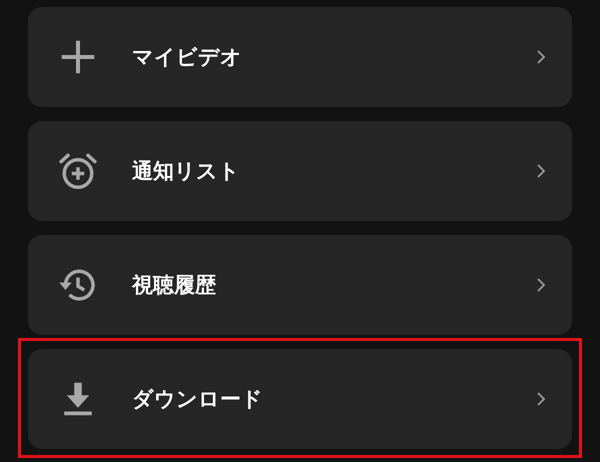 This screenshot has height=462, width=600. Describe the element at coordinates (174, 285) in the screenshot. I see `menu-item-label: 視聴履歴` at that location.